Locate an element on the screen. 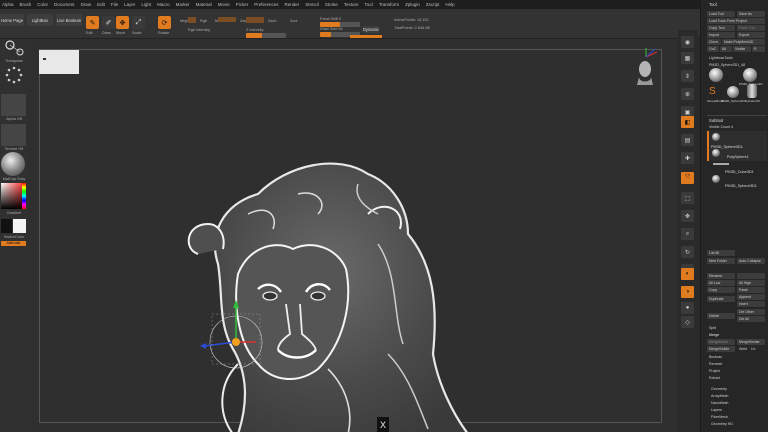 The height and width of the screenshot is (432, 768). rgb-intensity-slider is located at coordinates (227, 19).